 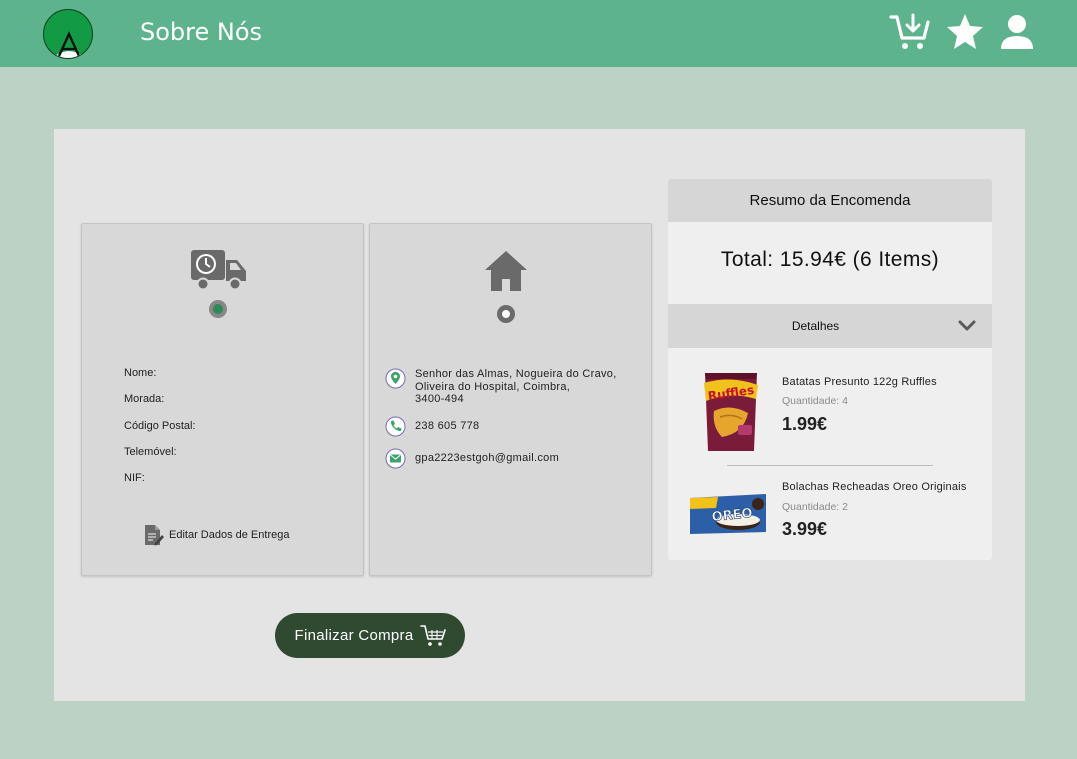 I want to click on name-field-label: Nome:, so click(x=140, y=373).